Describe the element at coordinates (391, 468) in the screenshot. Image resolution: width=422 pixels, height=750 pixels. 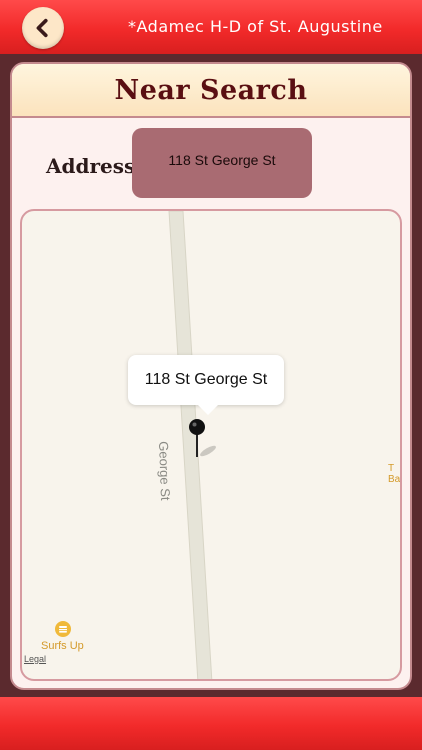
I see `edge-label-line1: T` at that location.